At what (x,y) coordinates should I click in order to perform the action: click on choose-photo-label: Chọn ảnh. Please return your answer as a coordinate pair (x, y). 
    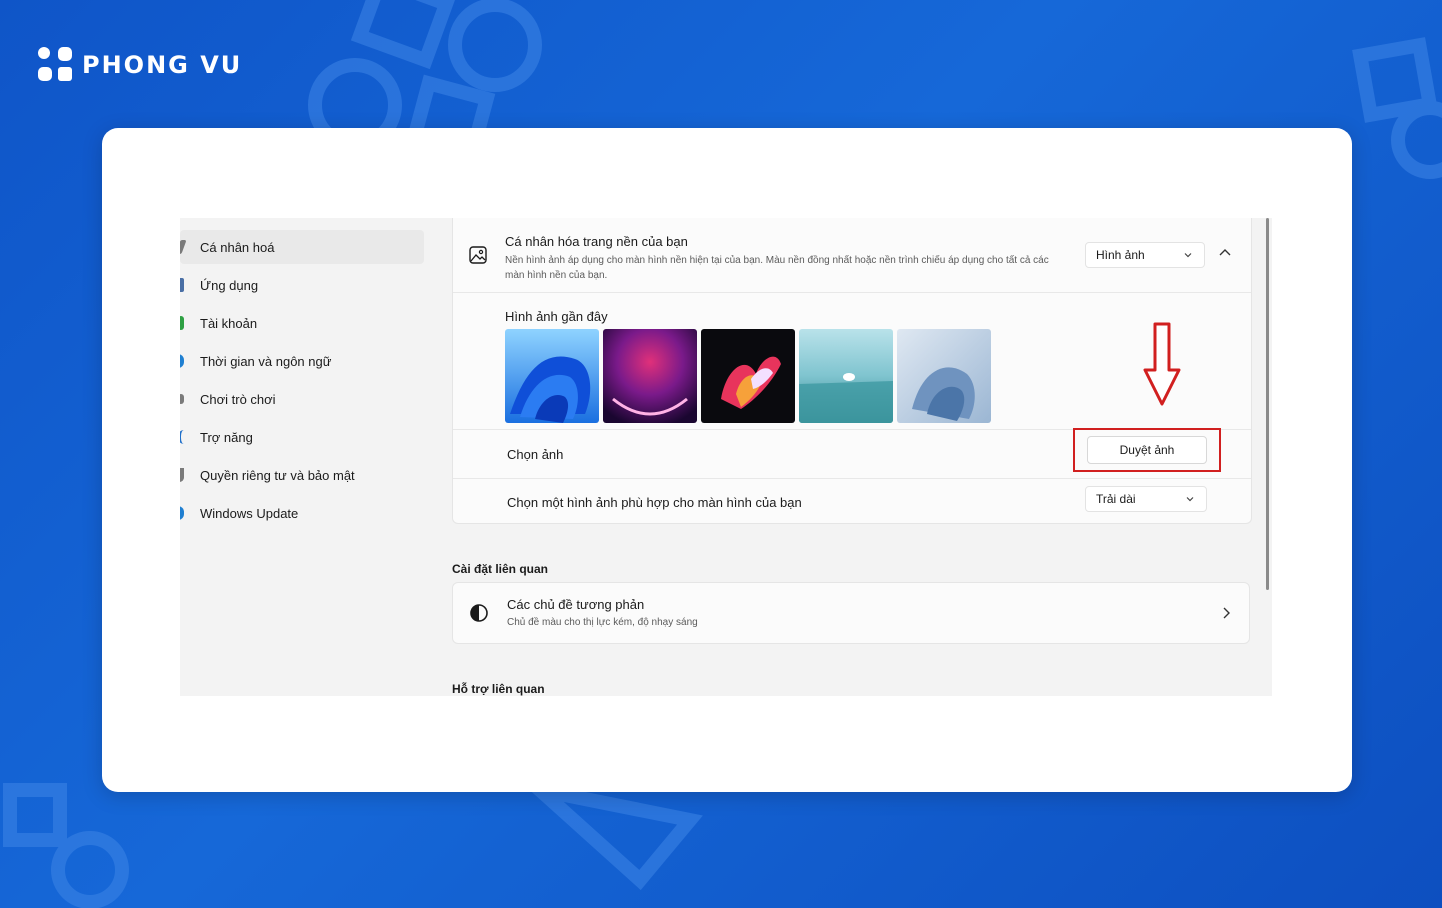
    Looking at the image, I should click on (535, 454).